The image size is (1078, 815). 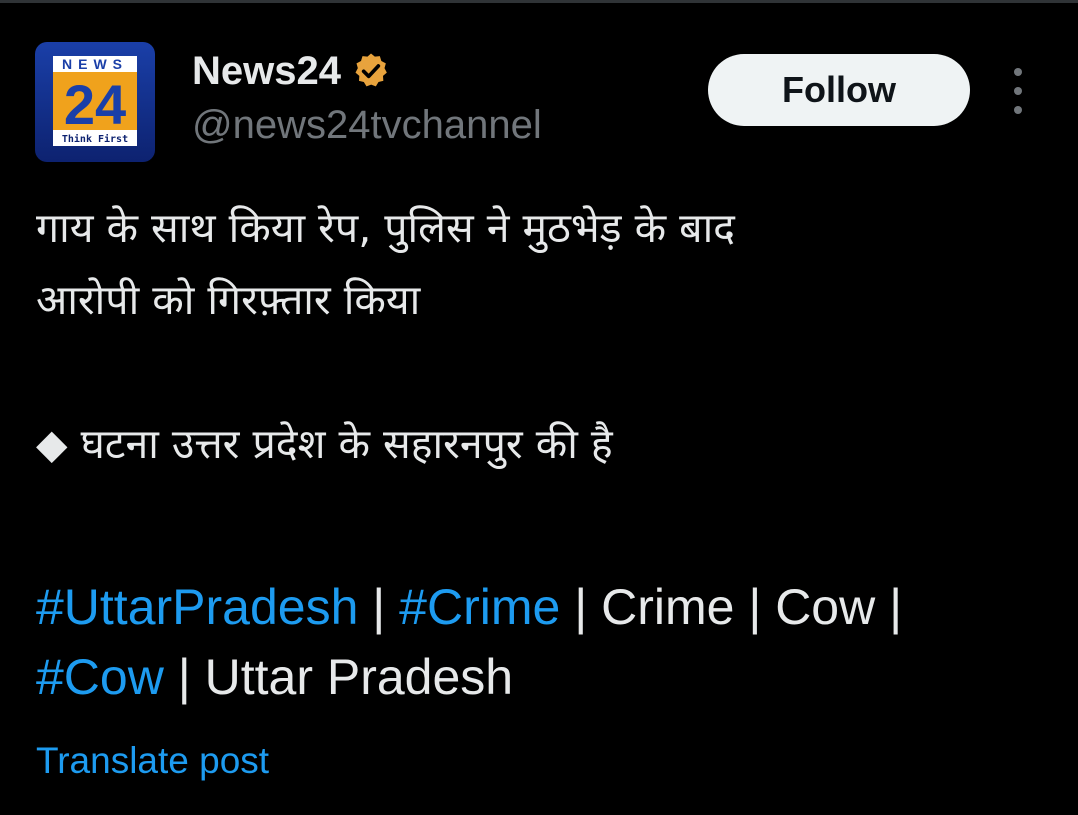 I want to click on hashtag-link: #UttarPradesh, so click(x=197, y=607).